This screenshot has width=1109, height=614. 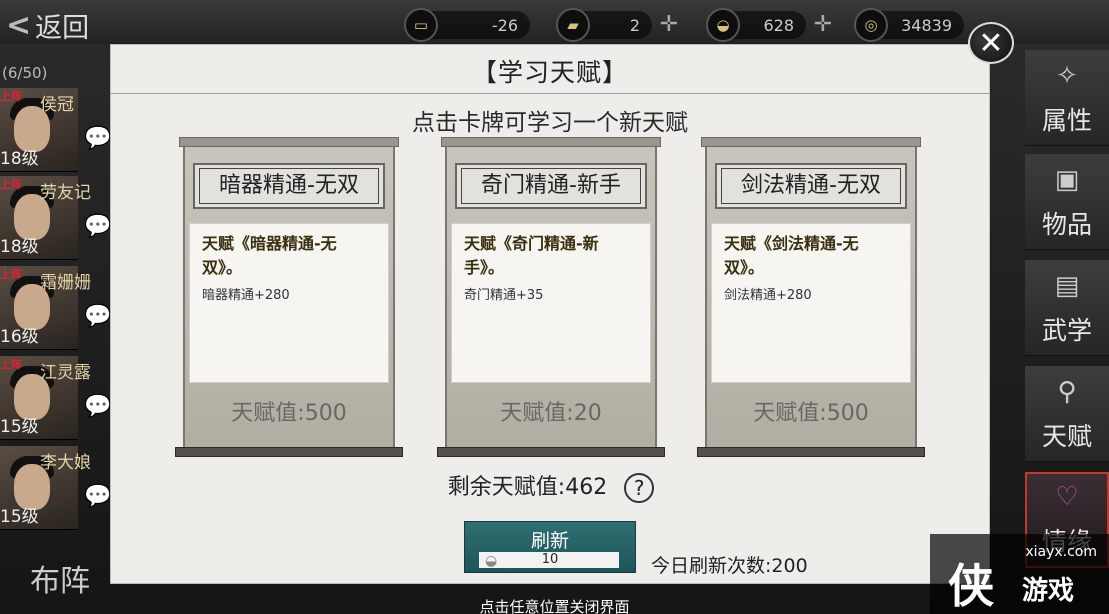 I want to click on talent-card-body: 天赋《奇门精通-新手》。 奇门精通+35, so click(x=551, y=303).